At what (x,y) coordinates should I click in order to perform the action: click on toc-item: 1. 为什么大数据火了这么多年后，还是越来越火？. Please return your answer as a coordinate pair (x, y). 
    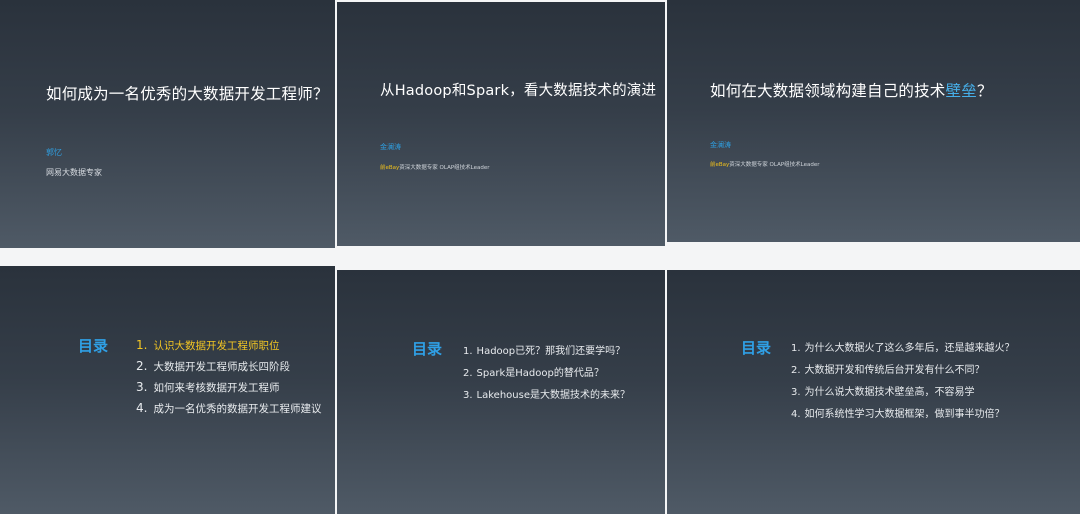
    Looking at the image, I should click on (903, 348).